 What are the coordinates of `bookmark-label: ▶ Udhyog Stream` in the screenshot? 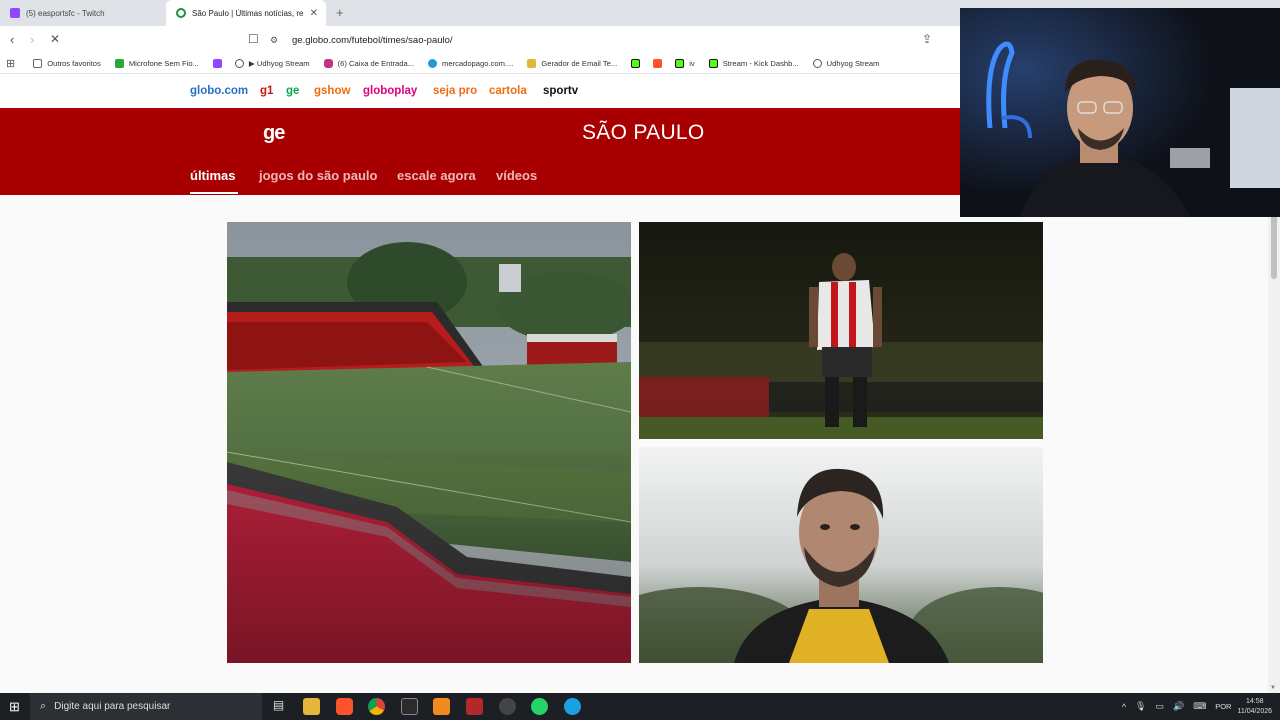 It's located at (279, 63).